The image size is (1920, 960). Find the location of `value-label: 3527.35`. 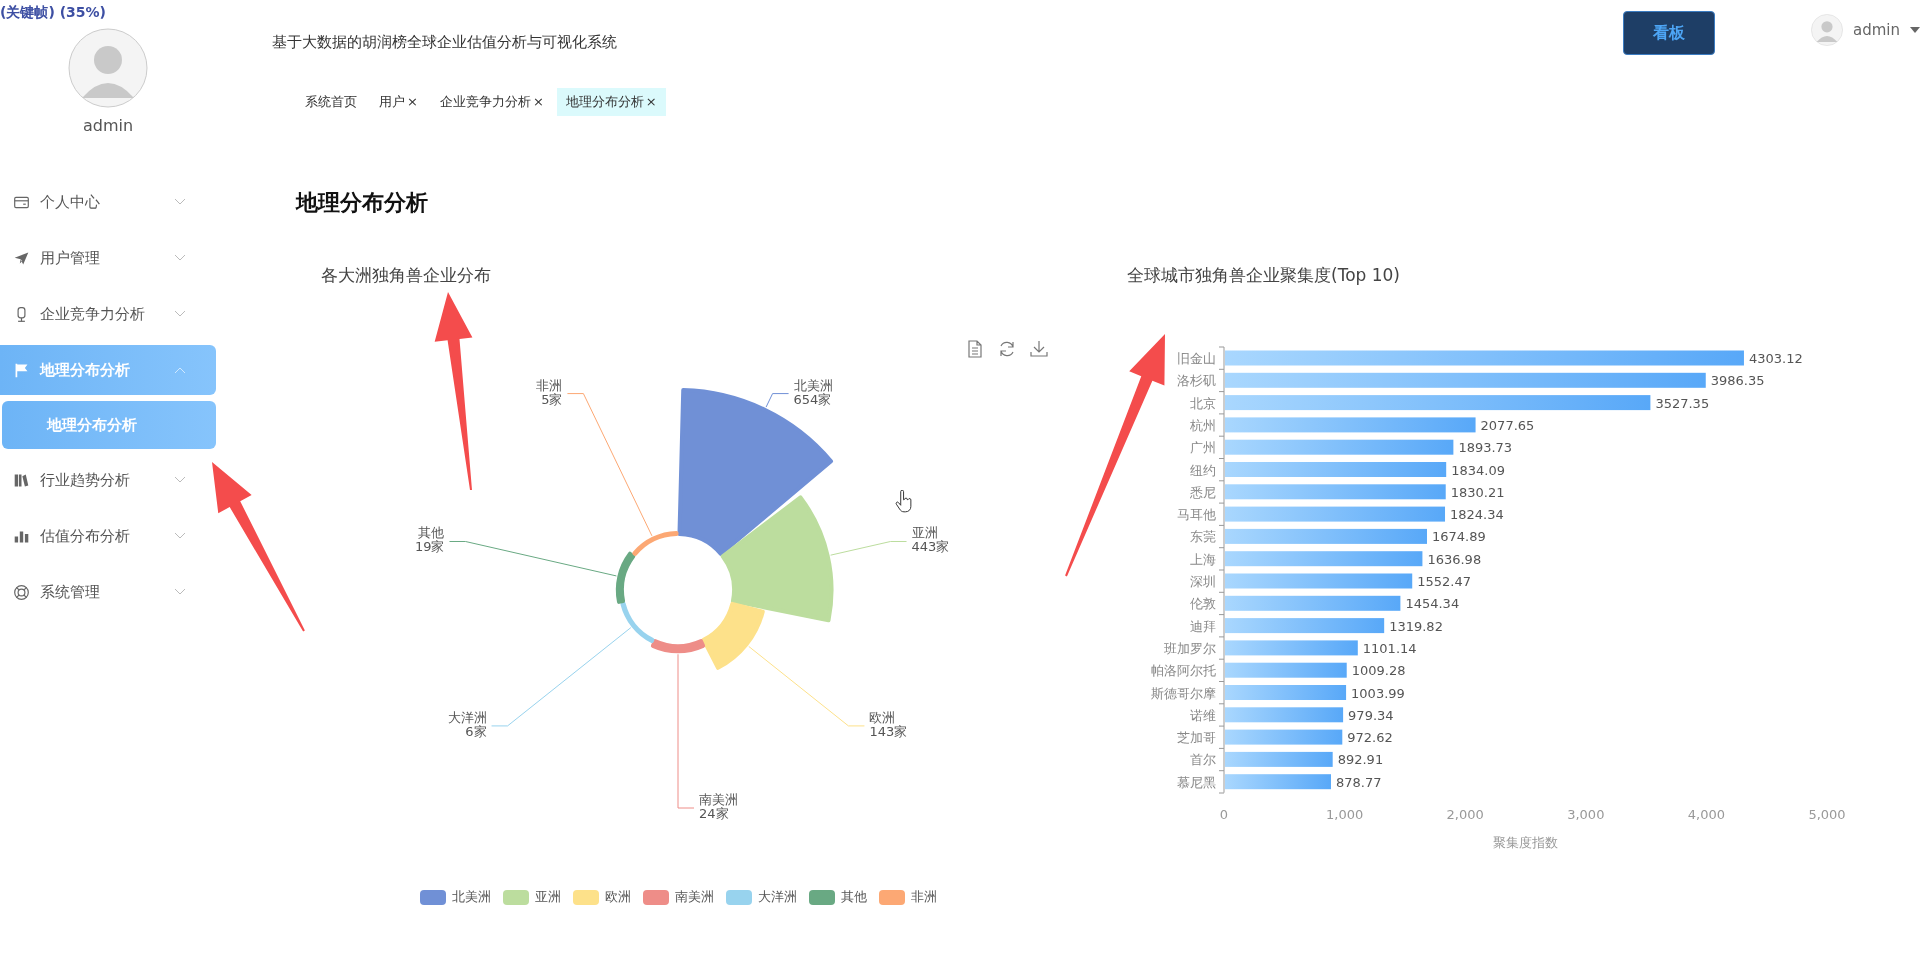

value-label: 3527.35 is located at coordinates (1682, 403).